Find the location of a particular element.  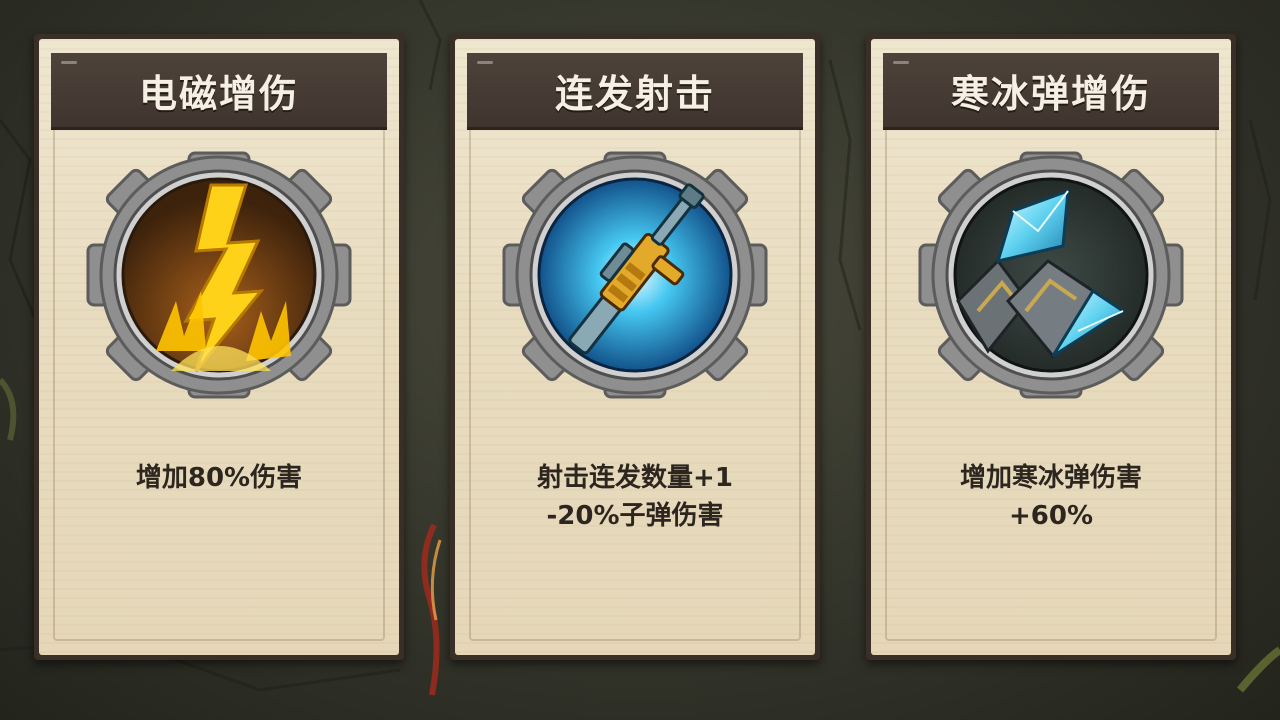

card-title: 寒冰弹增伤 is located at coordinates (1050, 93).